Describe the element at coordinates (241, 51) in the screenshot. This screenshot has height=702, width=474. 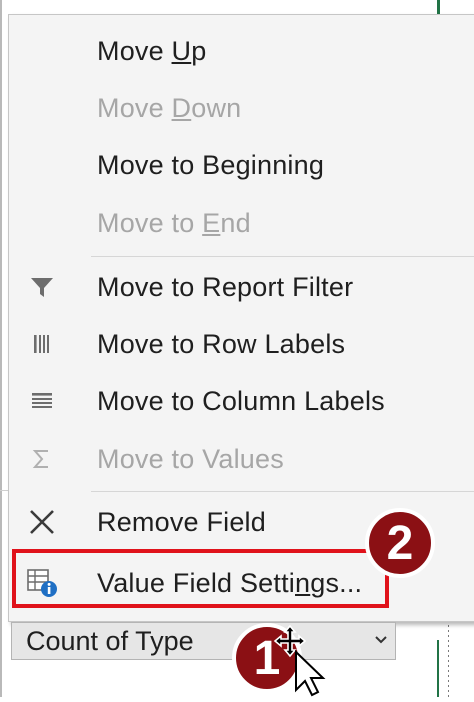
I see `menu-item-move-up: Move Up` at that location.